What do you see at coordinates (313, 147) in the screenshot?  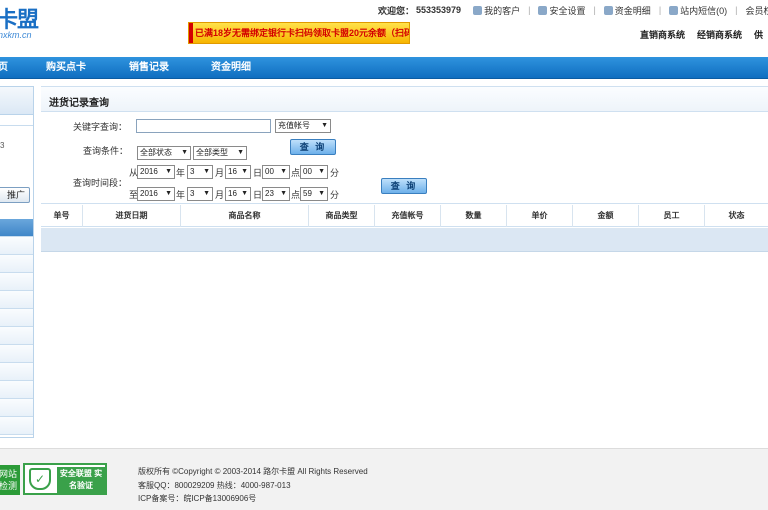 I see `query-button: 查 询` at bounding box center [313, 147].